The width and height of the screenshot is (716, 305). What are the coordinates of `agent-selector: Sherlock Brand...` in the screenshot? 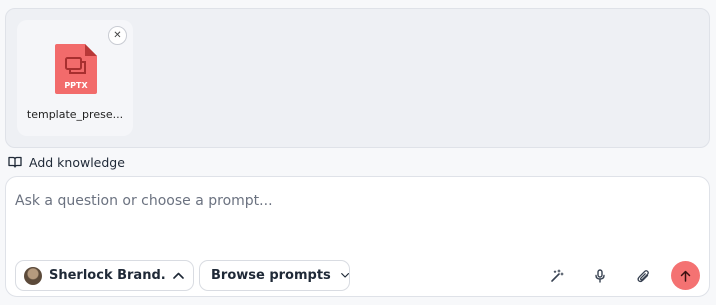 It's located at (104, 275).